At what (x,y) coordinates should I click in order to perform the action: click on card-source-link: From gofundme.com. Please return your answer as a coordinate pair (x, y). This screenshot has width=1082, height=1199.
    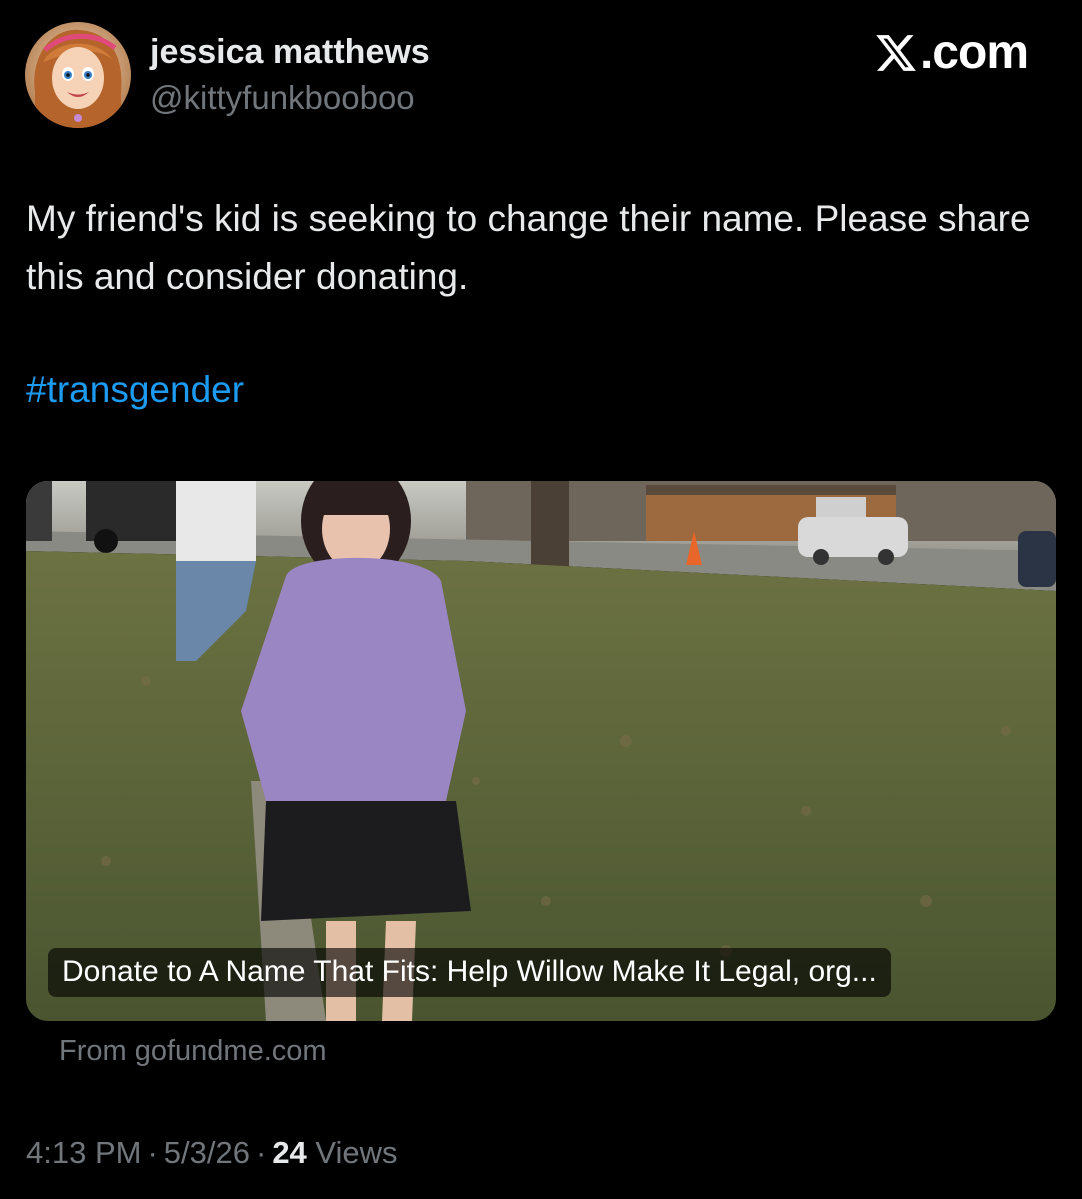
    Looking at the image, I should click on (193, 1051).